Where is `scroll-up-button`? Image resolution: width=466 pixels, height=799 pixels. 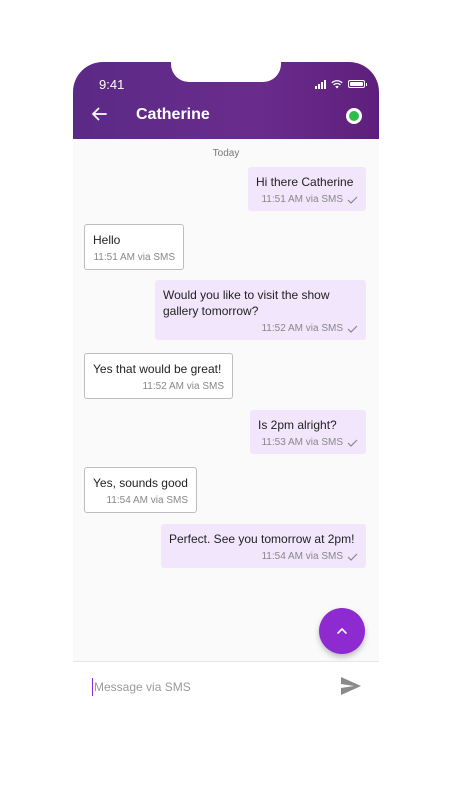
scroll-up-button is located at coordinates (342, 631).